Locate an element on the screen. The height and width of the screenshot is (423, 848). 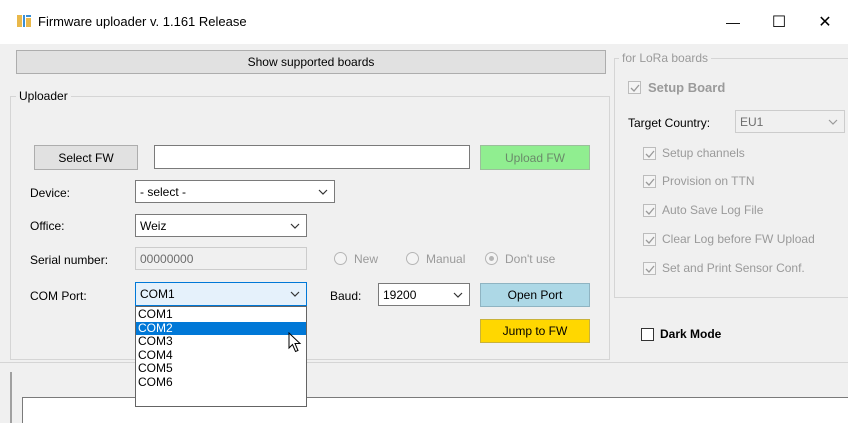
com-port-option: COM3 is located at coordinates (221, 341).